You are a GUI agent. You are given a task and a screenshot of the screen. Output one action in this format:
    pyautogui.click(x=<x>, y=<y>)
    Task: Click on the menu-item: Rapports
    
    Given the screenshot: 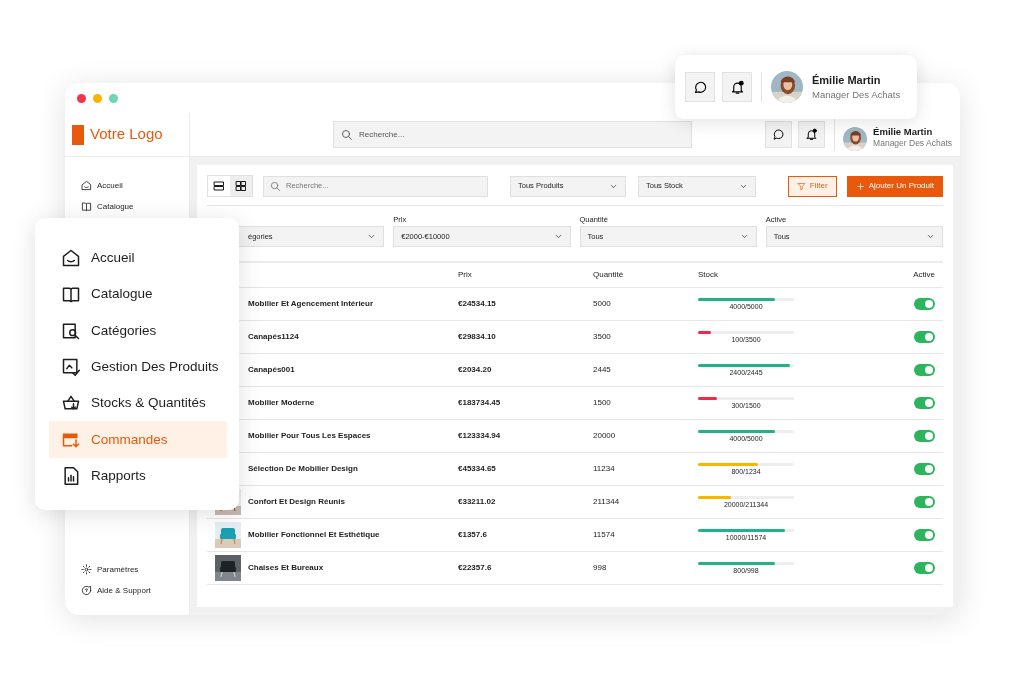 What is the action you would take?
    pyautogui.click(x=138, y=476)
    